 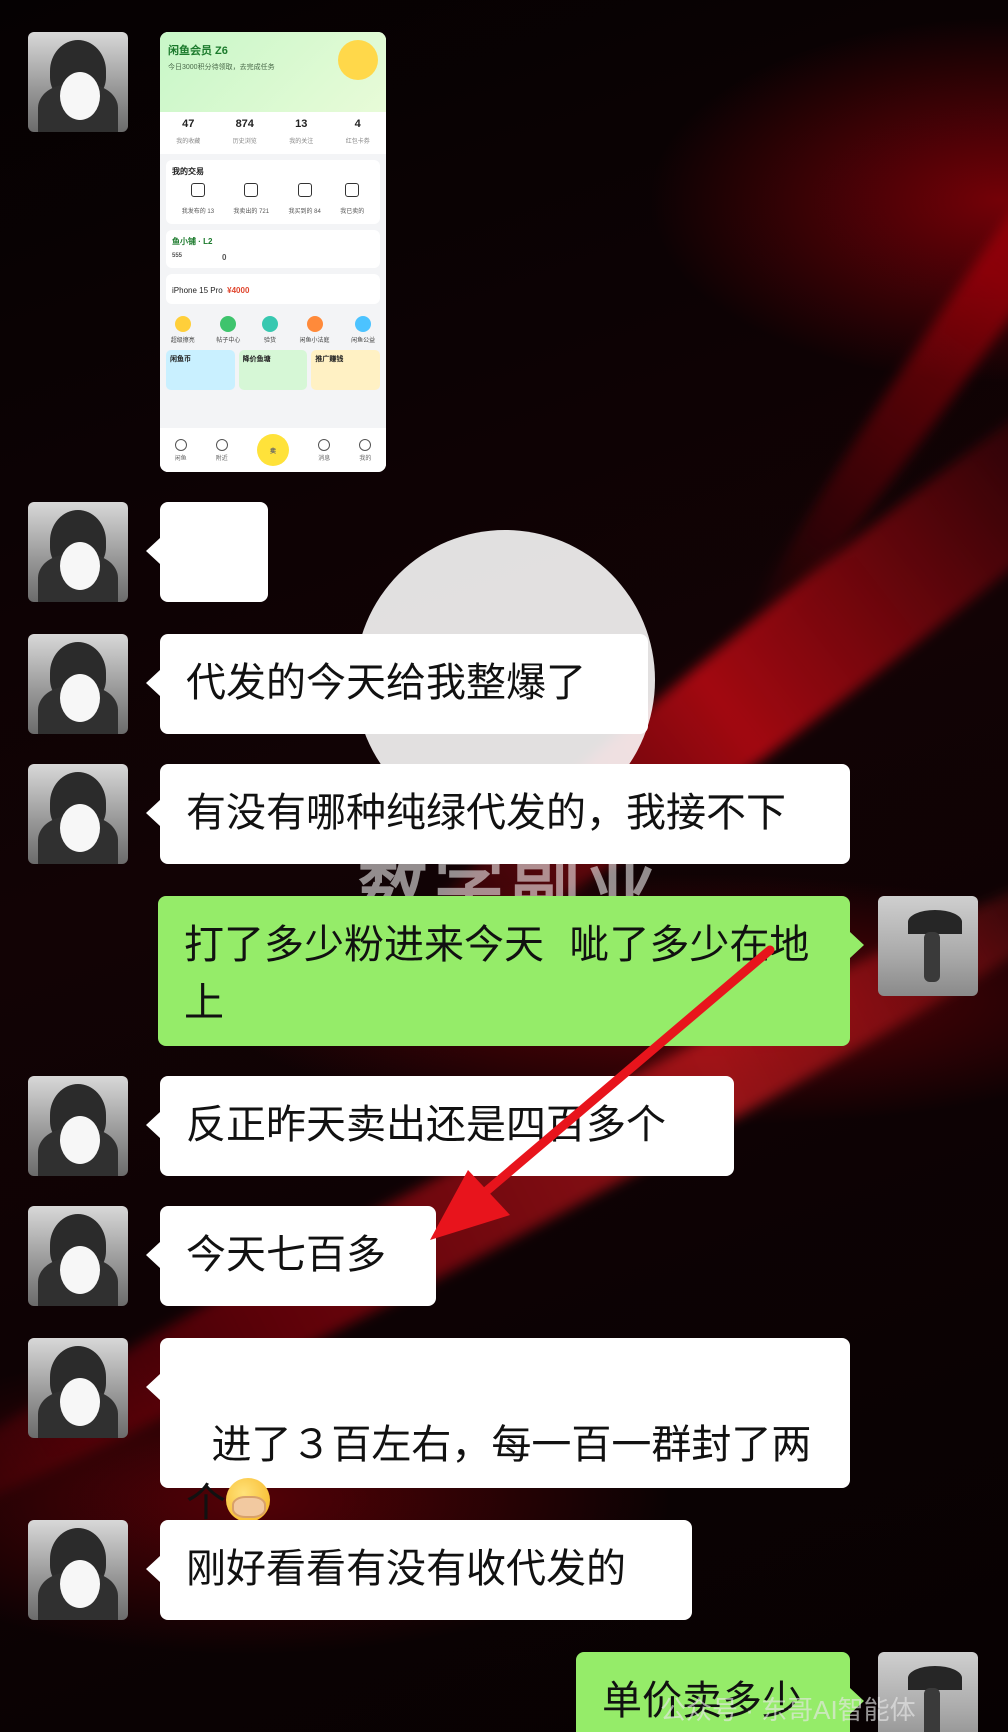 I want to click on arrow-shaft, so click(x=620, y=1077).